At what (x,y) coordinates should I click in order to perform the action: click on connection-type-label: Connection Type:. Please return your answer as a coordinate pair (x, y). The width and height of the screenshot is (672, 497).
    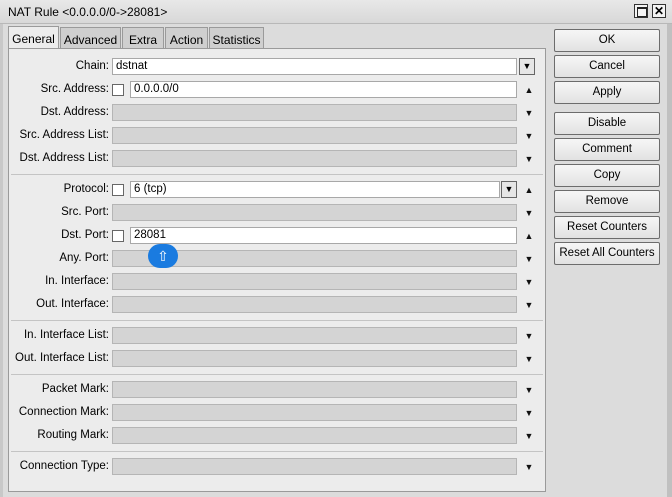
    Looking at the image, I should click on (64, 466).